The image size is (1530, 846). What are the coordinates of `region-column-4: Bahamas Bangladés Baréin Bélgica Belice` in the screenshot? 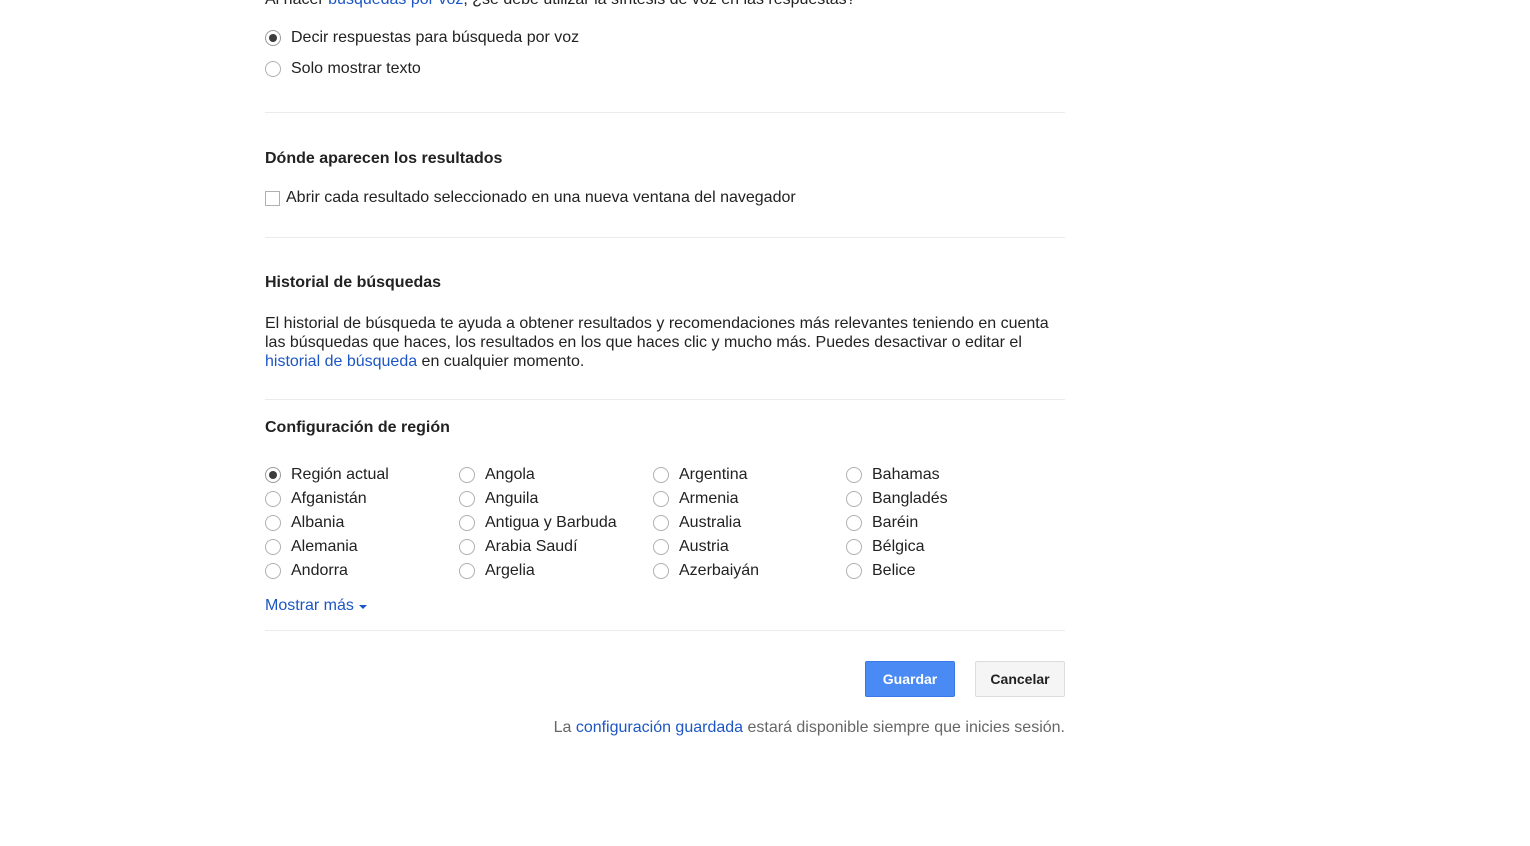 It's located at (897, 523).